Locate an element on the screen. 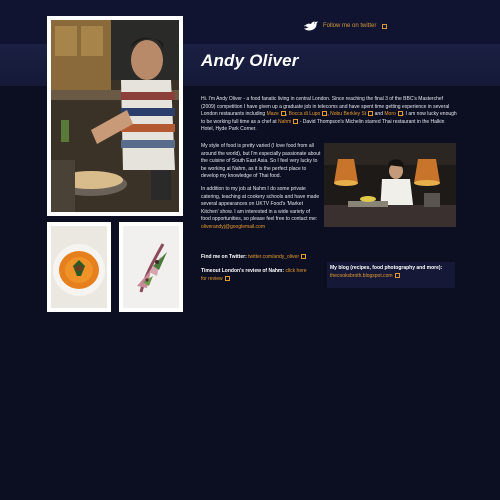 The width and height of the screenshot is (500, 500). soup-photo is located at coordinates (79, 267).